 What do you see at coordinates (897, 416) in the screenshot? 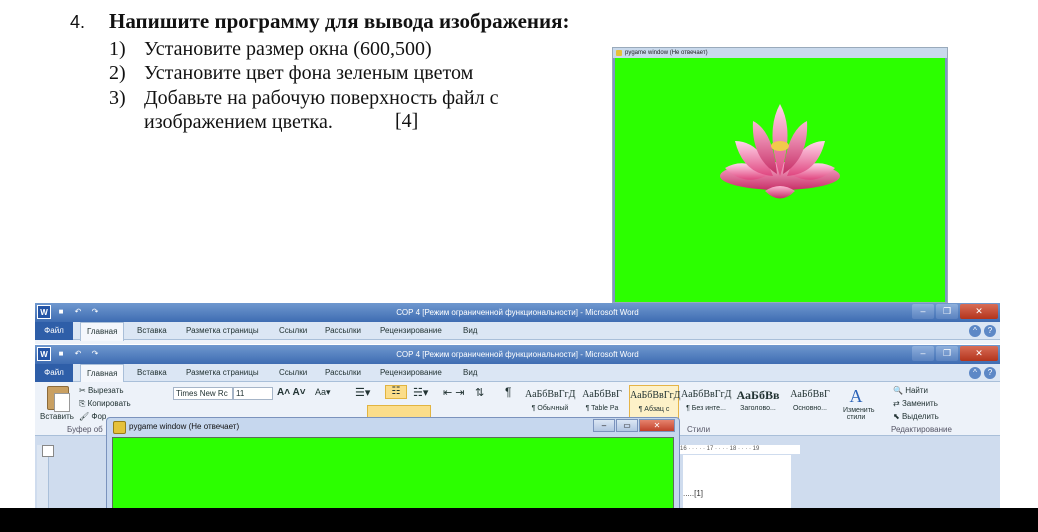
I see `cursor-icon: ⬉` at bounding box center [897, 416].